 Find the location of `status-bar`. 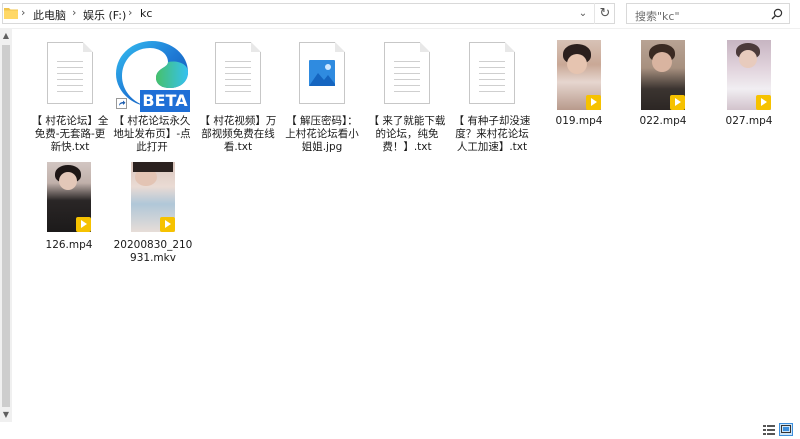

status-bar is located at coordinates (400, 429).